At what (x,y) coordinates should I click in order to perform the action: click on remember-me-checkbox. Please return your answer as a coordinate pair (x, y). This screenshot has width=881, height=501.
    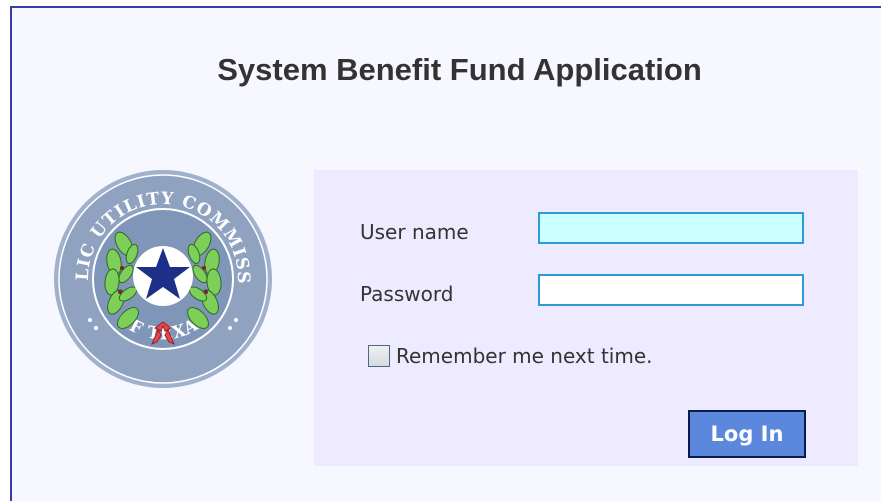
    Looking at the image, I should click on (379, 356).